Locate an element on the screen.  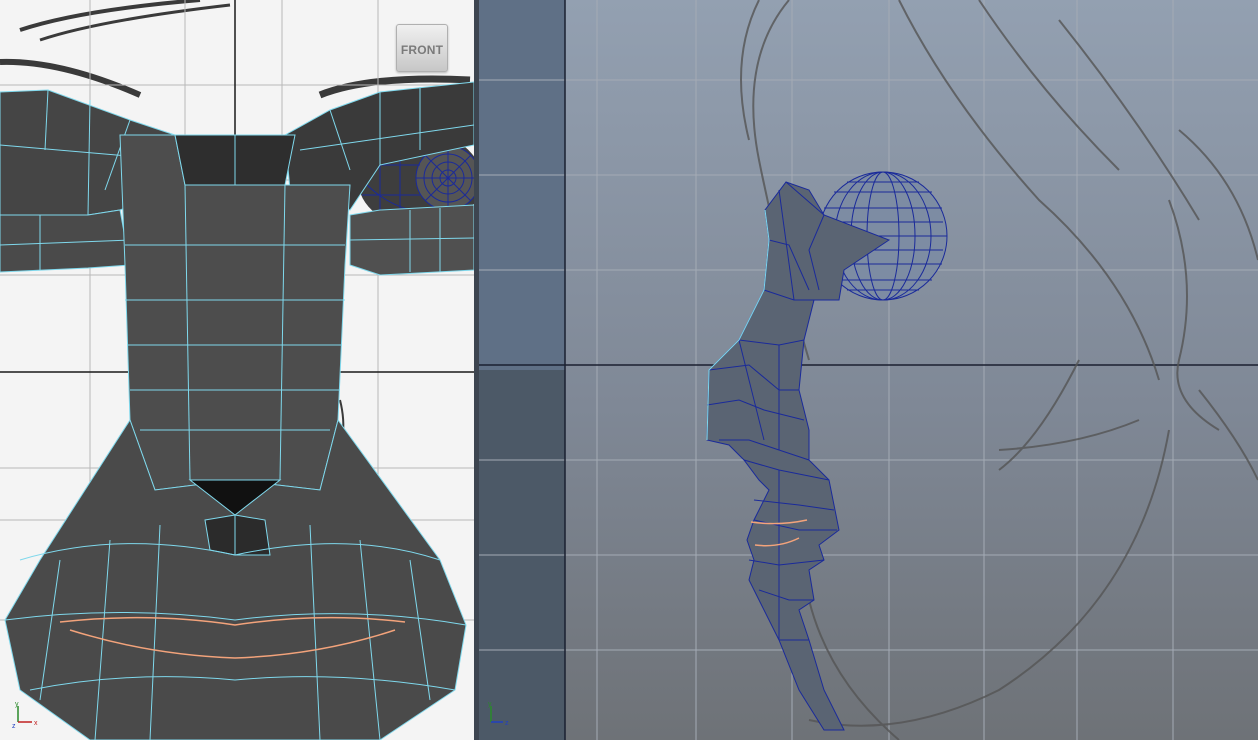
axis-gizmo-icon: y z is located at coordinates (498, 714).